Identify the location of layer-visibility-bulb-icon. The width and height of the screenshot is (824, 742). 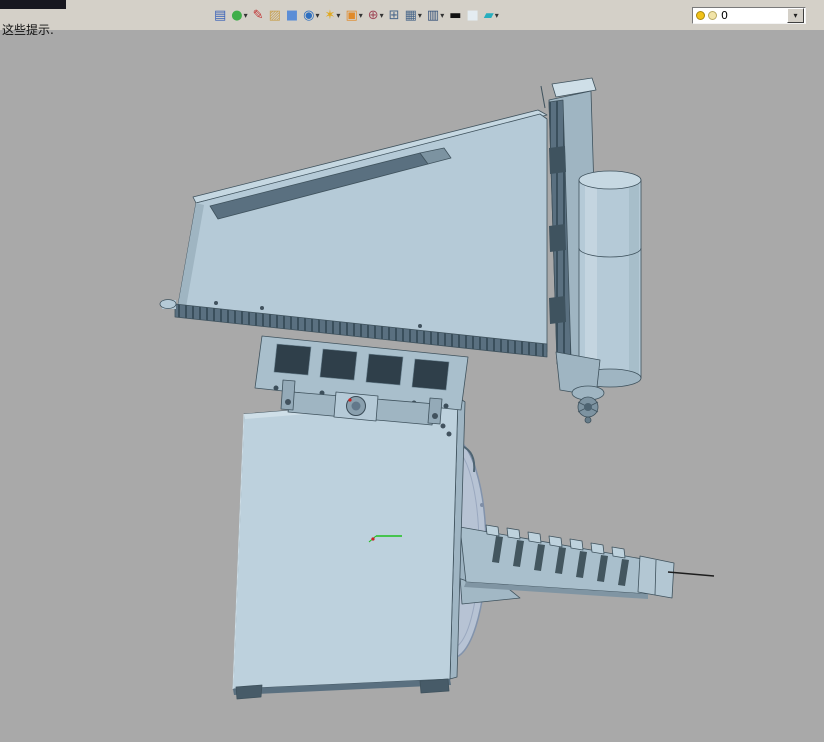
(700, 15).